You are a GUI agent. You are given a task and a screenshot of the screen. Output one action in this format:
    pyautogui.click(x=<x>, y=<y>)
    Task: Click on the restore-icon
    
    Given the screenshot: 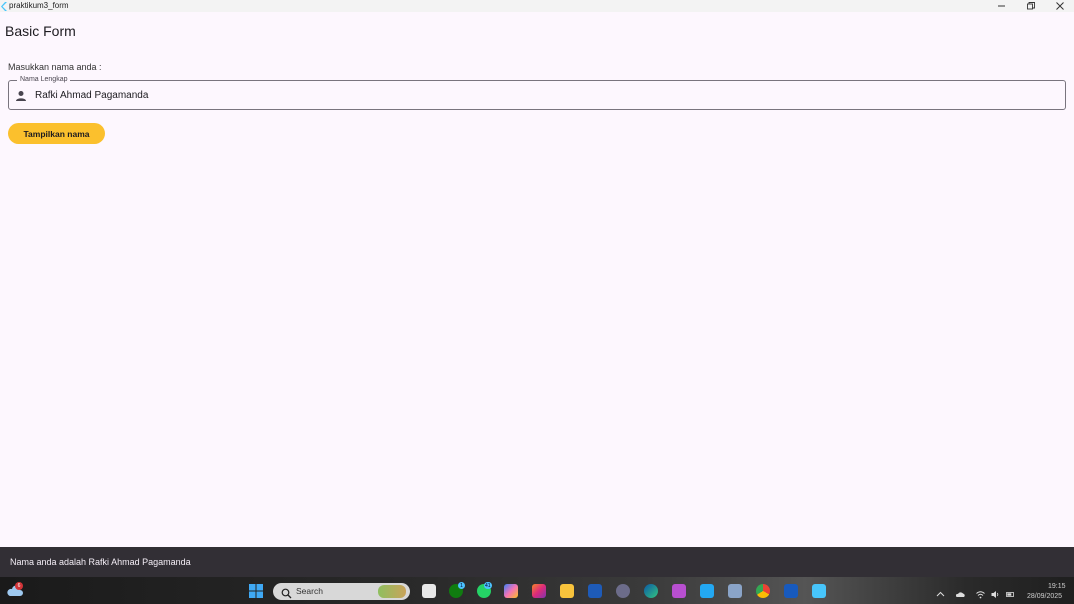 What is the action you would take?
    pyautogui.click(x=1030, y=6)
    